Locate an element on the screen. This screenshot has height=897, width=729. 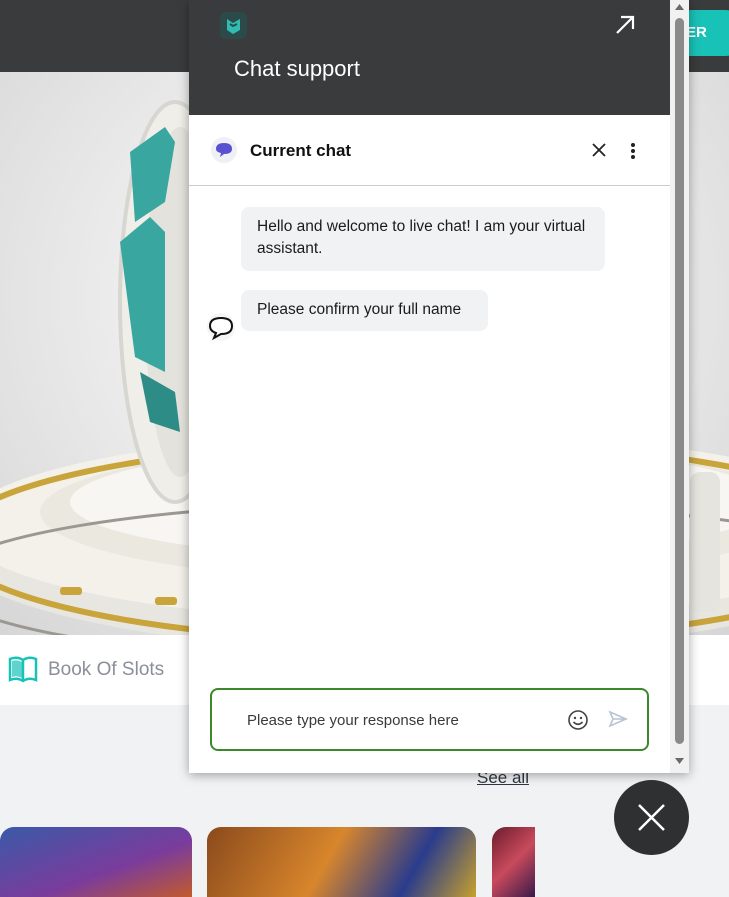
chat-input-box is located at coordinates (429, 719).